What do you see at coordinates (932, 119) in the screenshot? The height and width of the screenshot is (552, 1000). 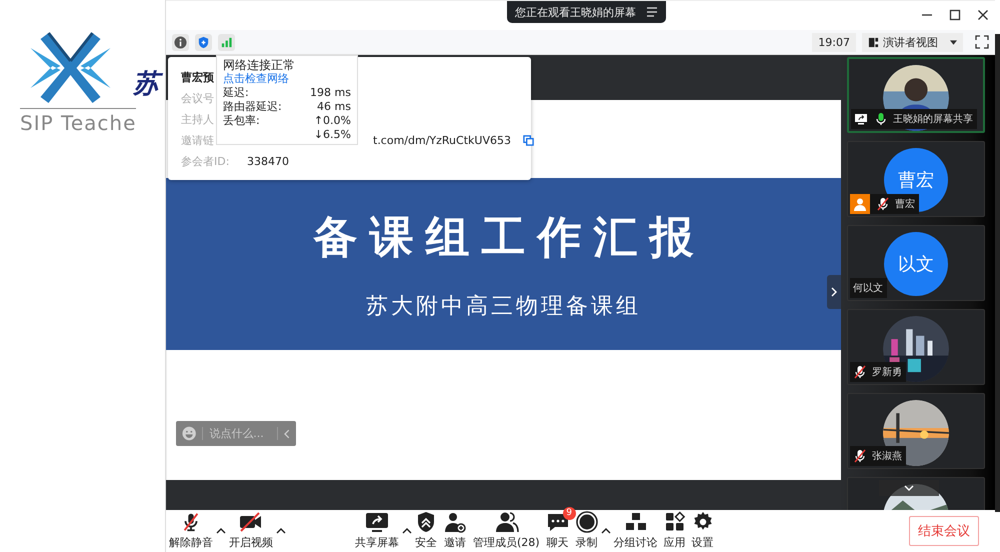 I see `participant-name: 王晓娟的屏幕共享` at bounding box center [932, 119].